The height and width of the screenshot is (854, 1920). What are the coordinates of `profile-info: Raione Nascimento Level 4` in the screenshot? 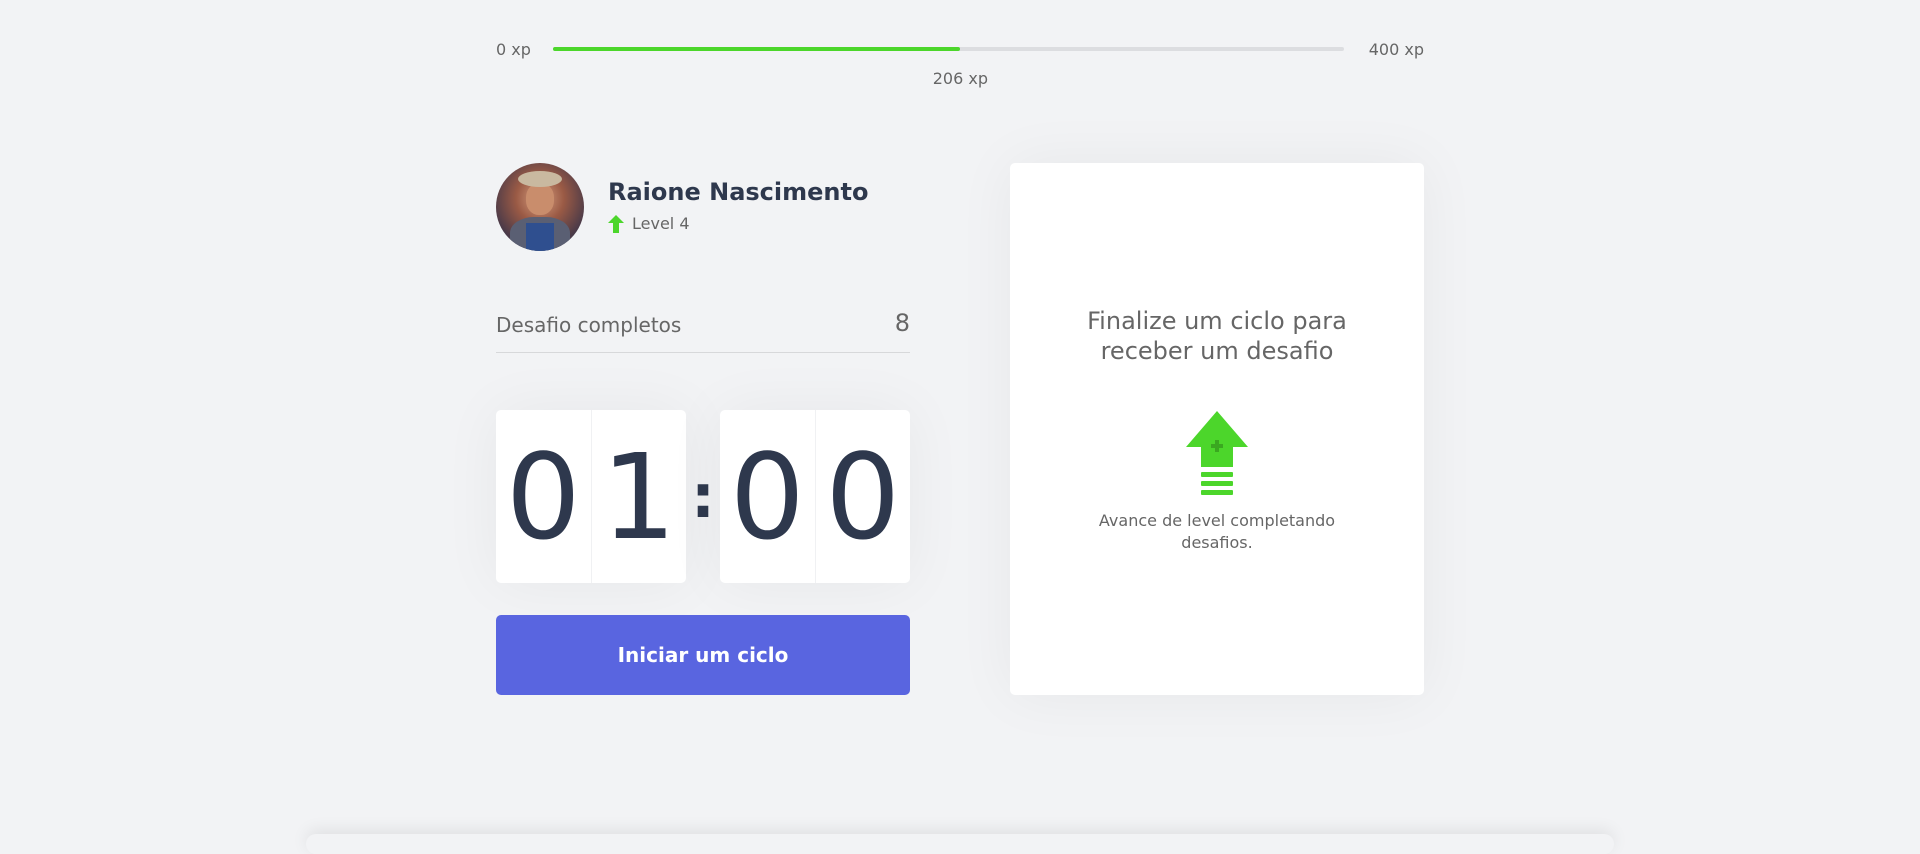 It's located at (738, 205).